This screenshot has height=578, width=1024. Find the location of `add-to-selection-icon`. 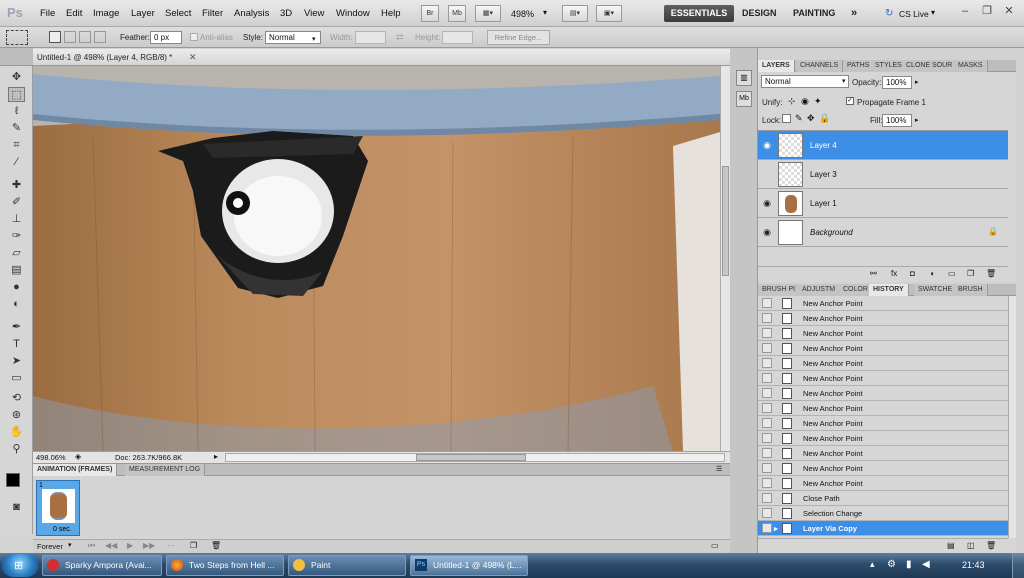

add-to-selection-icon is located at coordinates (70, 37).